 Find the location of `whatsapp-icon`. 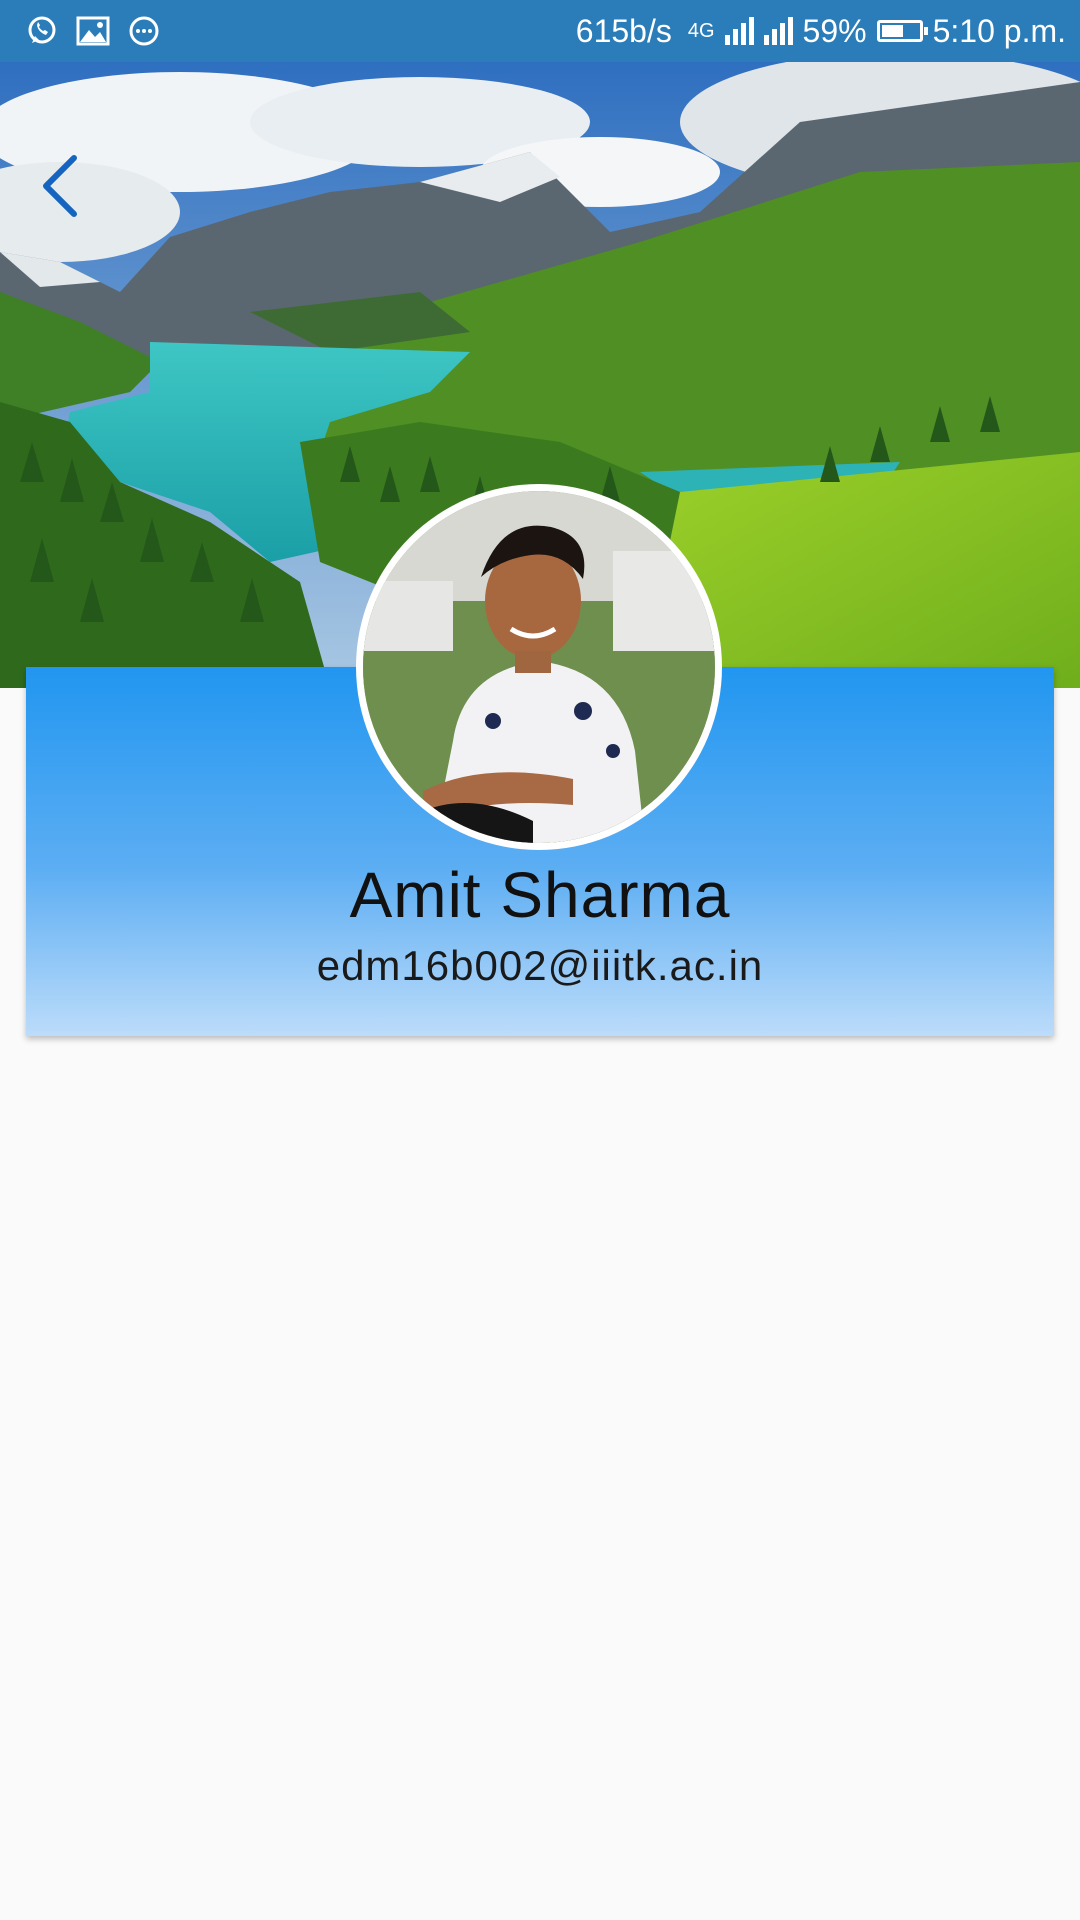

whatsapp-icon is located at coordinates (42, 31).